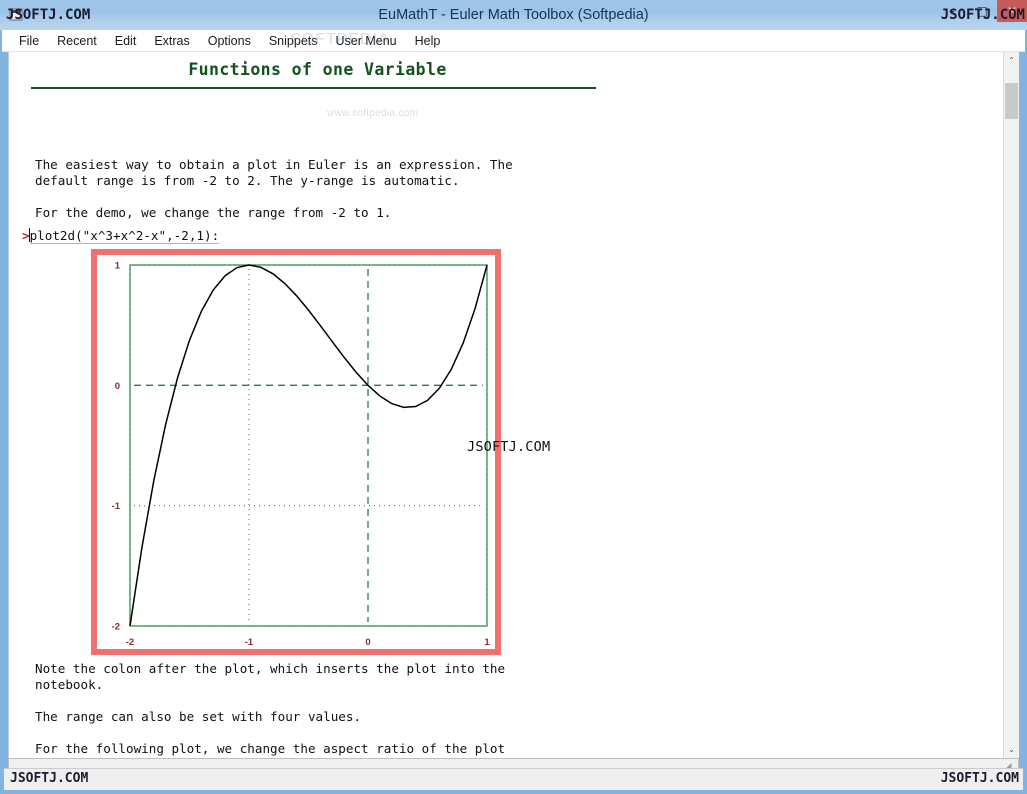 The width and height of the screenshot is (1027, 794). Describe the element at coordinates (313, 88) in the screenshot. I see `page-title-rule` at that location.